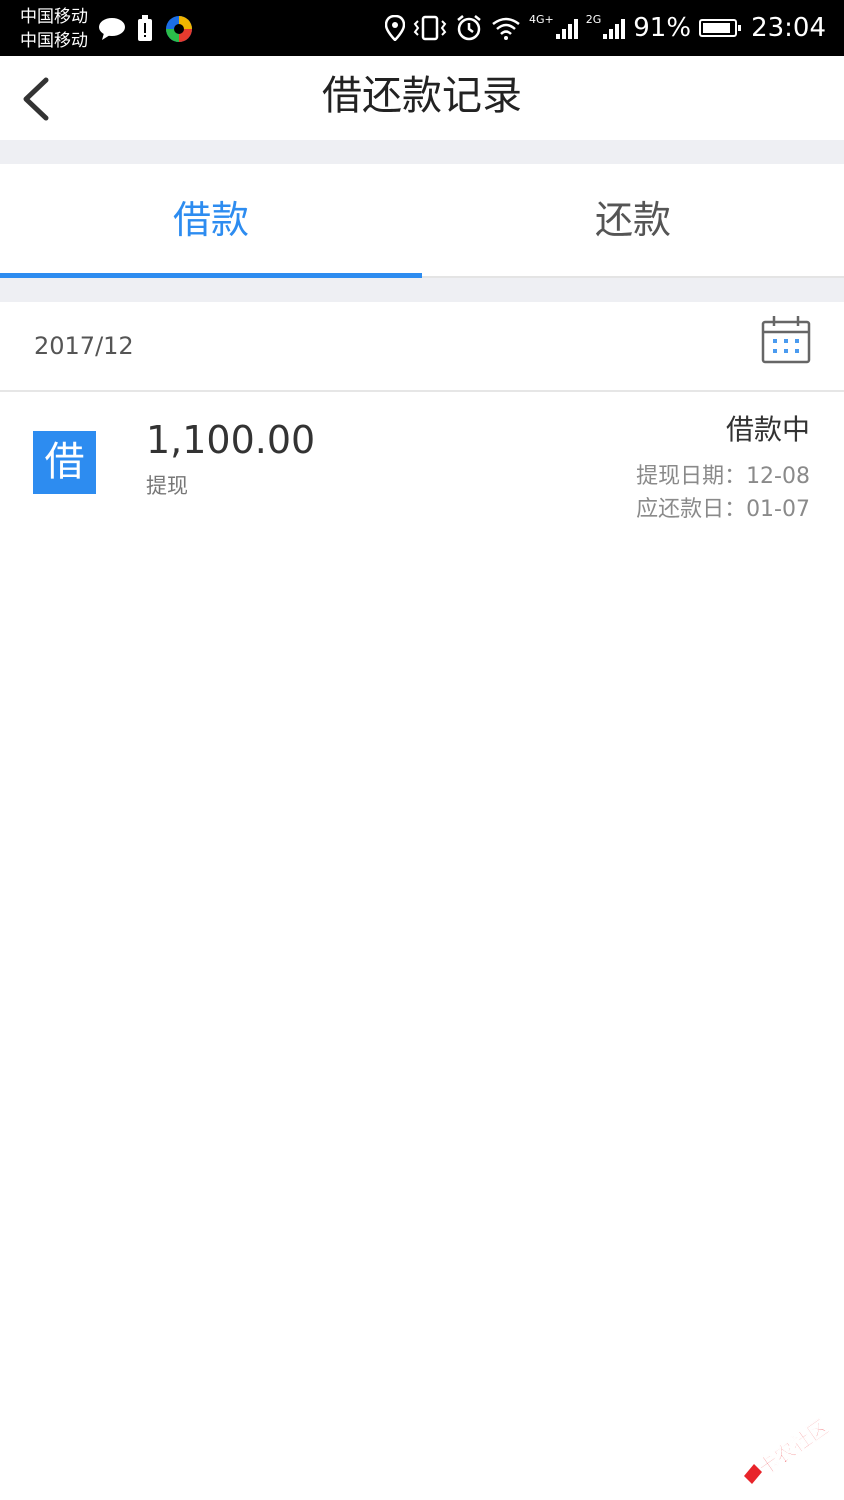  Describe the element at coordinates (54, 29) in the screenshot. I see `carrier-names: 中国移动 中国移动` at that location.